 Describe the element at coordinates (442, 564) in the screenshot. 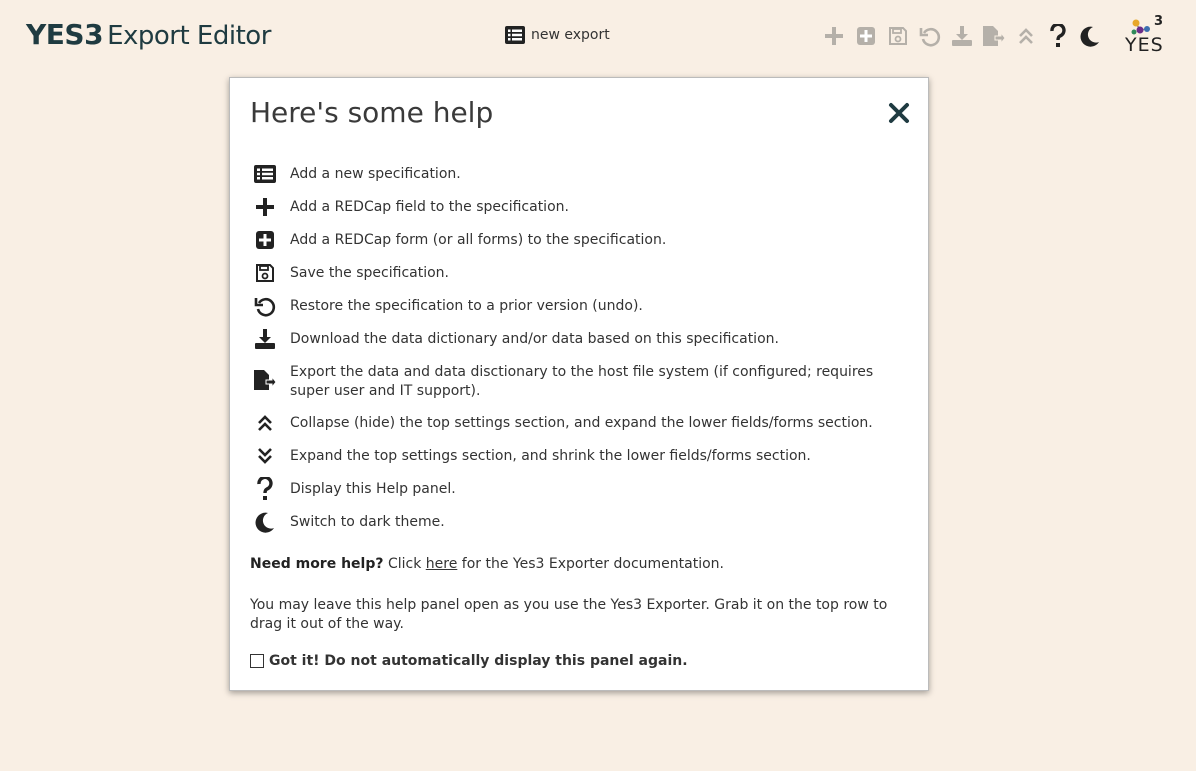

I see `documentation-link: here` at that location.